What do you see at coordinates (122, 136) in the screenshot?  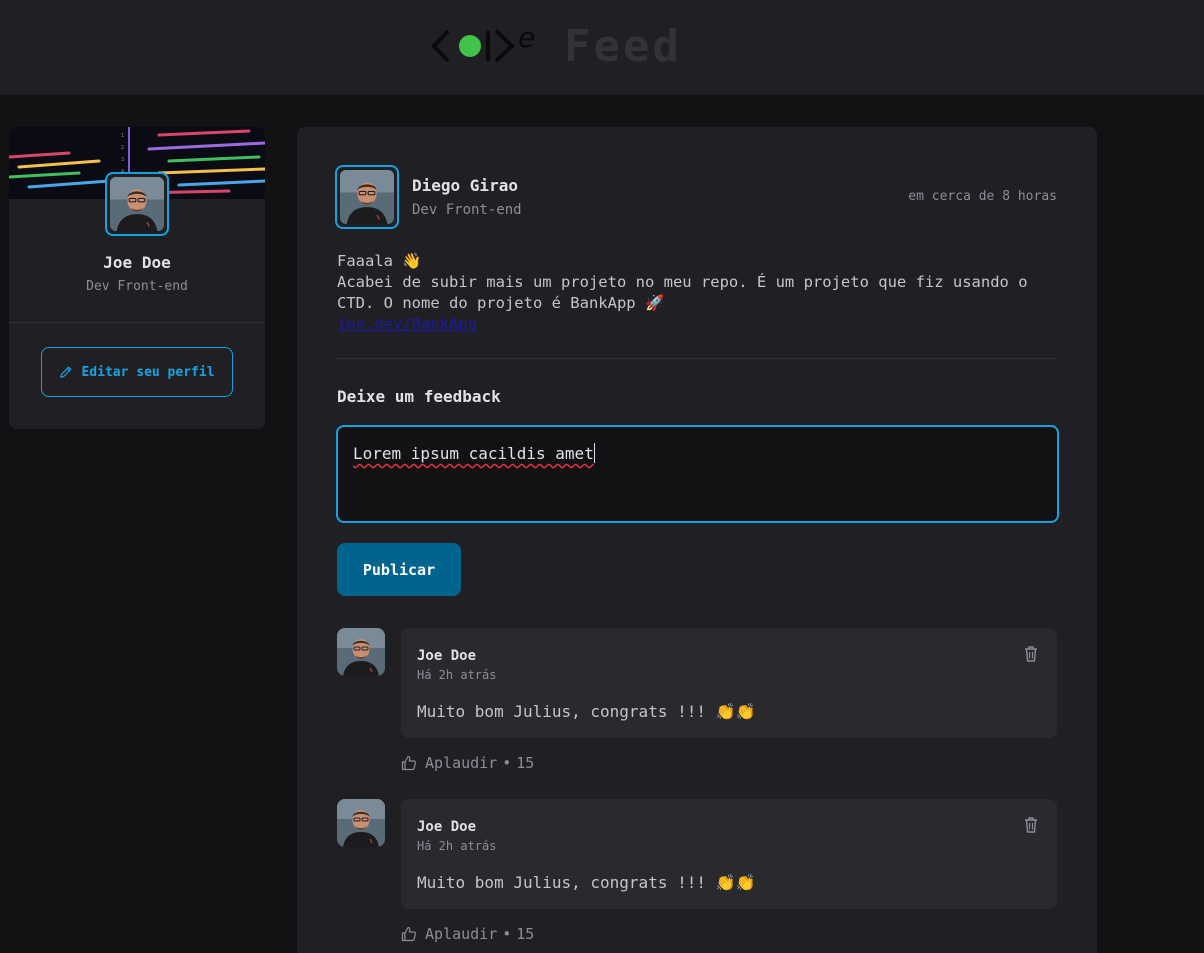 I see `svg-text: 1` at bounding box center [122, 136].